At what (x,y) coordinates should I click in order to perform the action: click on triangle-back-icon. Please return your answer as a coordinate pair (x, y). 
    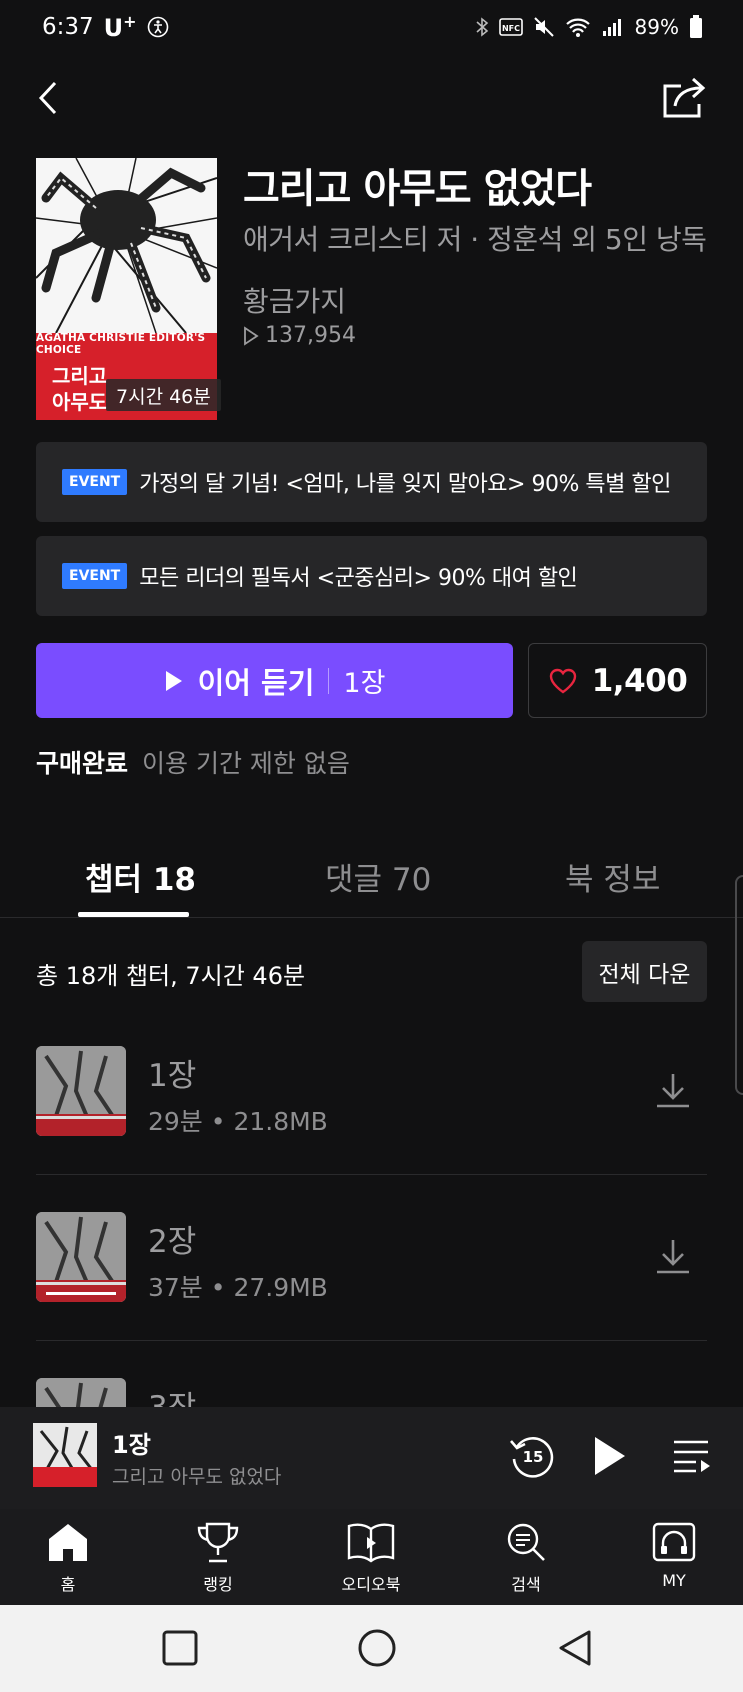
    Looking at the image, I should click on (575, 1648).